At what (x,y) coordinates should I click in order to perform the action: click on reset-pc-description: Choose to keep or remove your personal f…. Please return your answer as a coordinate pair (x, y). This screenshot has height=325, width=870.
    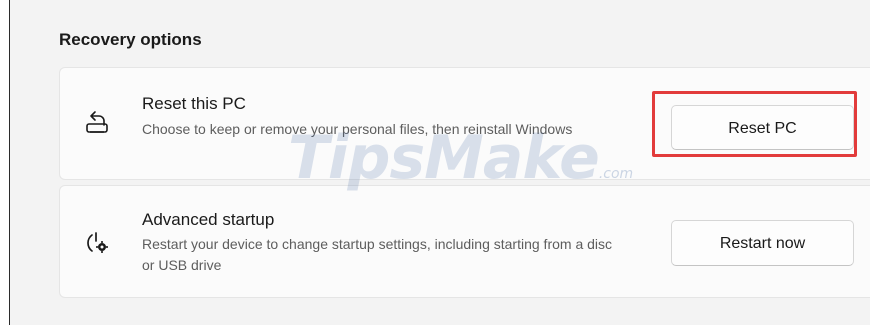
    Looking at the image, I should click on (357, 129).